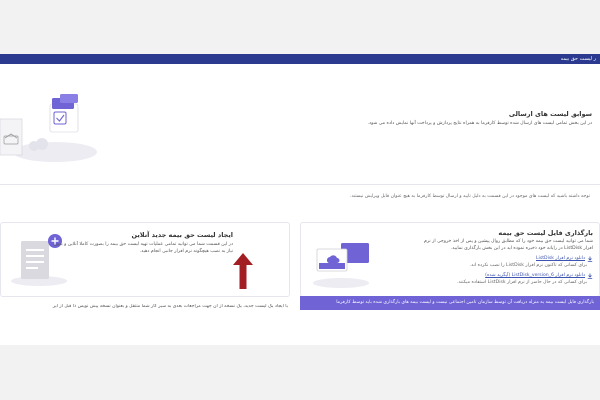 The image size is (600, 400). Describe the element at coordinates (300, 184) in the screenshot. I see `divider` at that location.